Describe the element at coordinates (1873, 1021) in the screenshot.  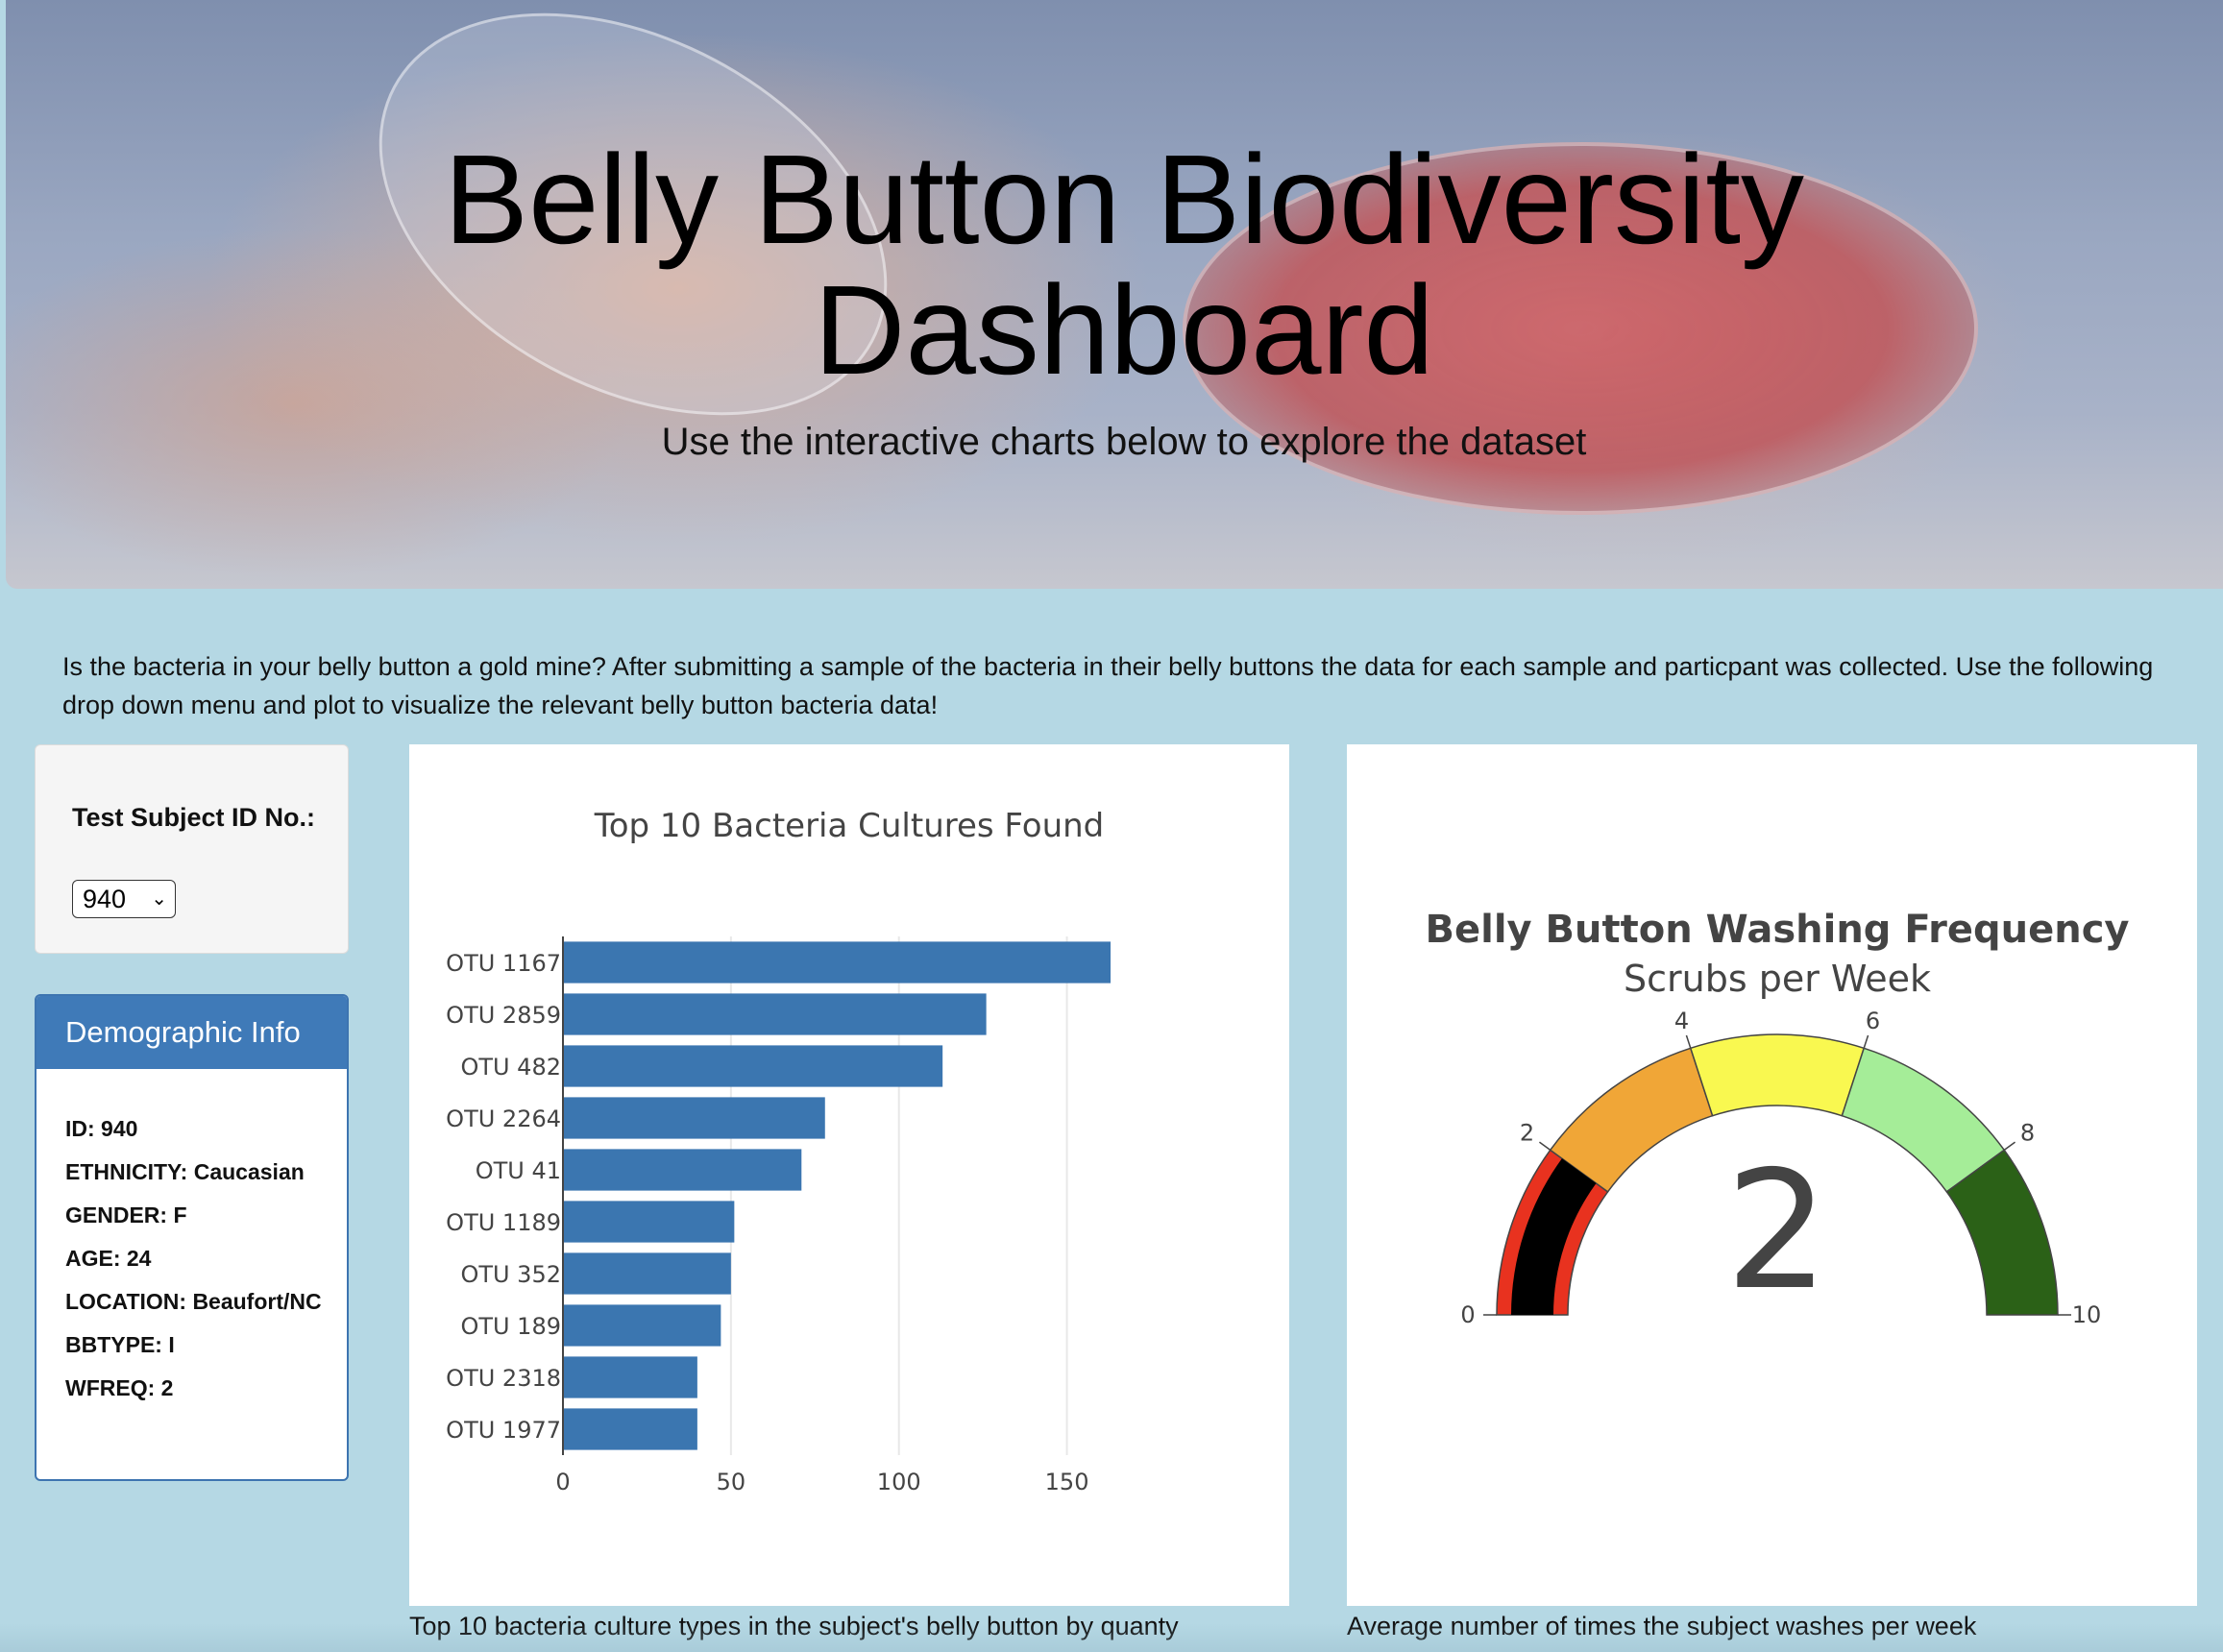
I see `gauge-tick-label: 6` at that location.